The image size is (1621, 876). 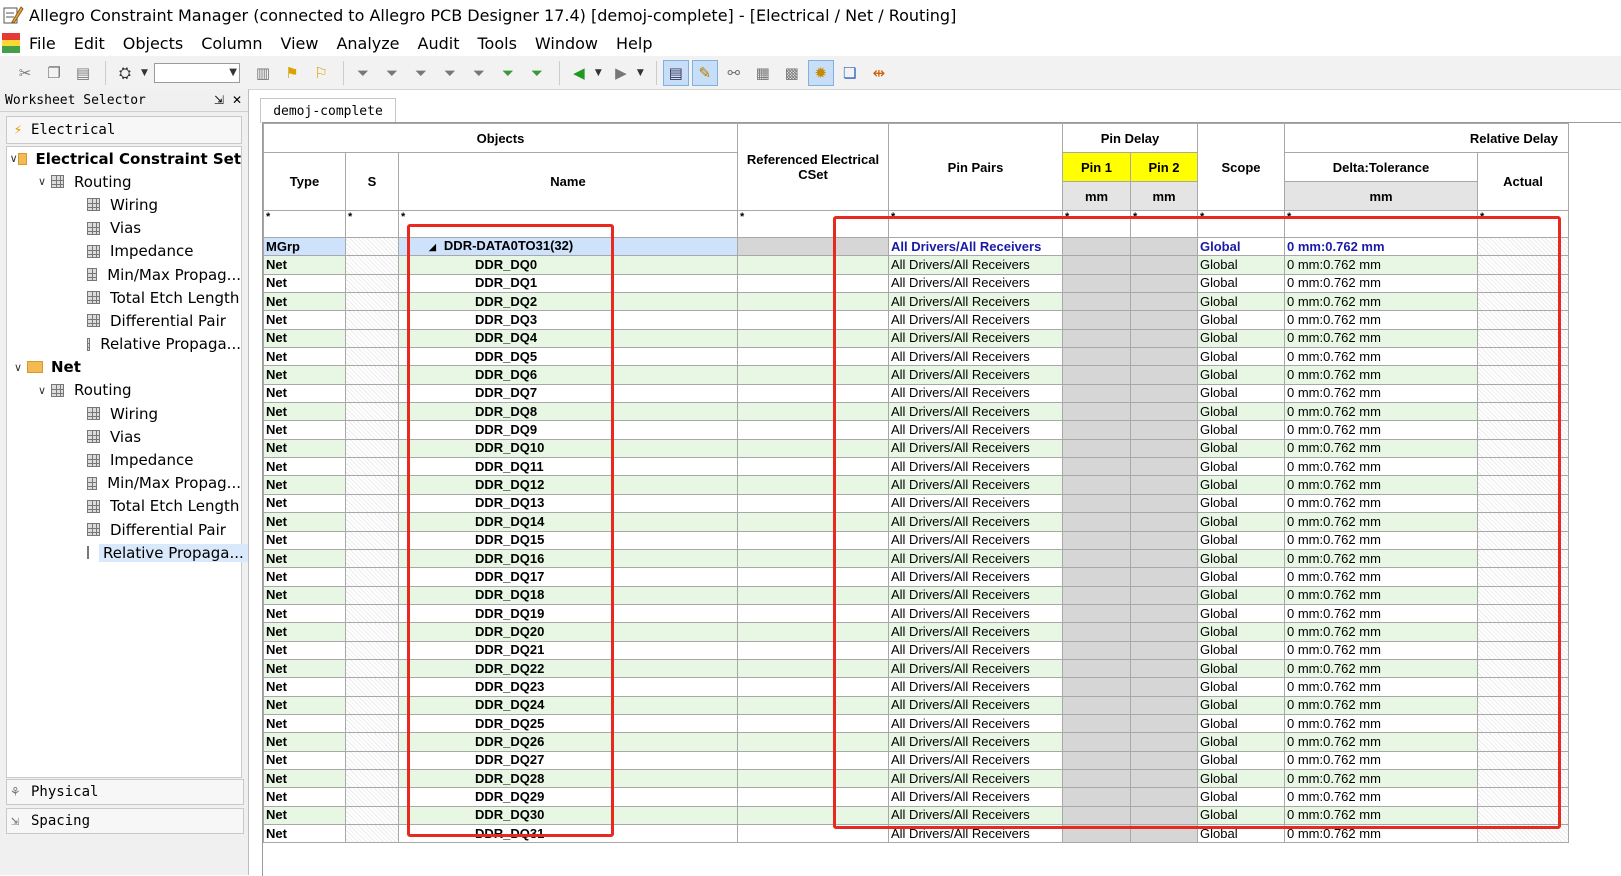 What do you see at coordinates (975, 167) in the screenshot?
I see `pin-pairs-header: Pin Pairs` at bounding box center [975, 167].